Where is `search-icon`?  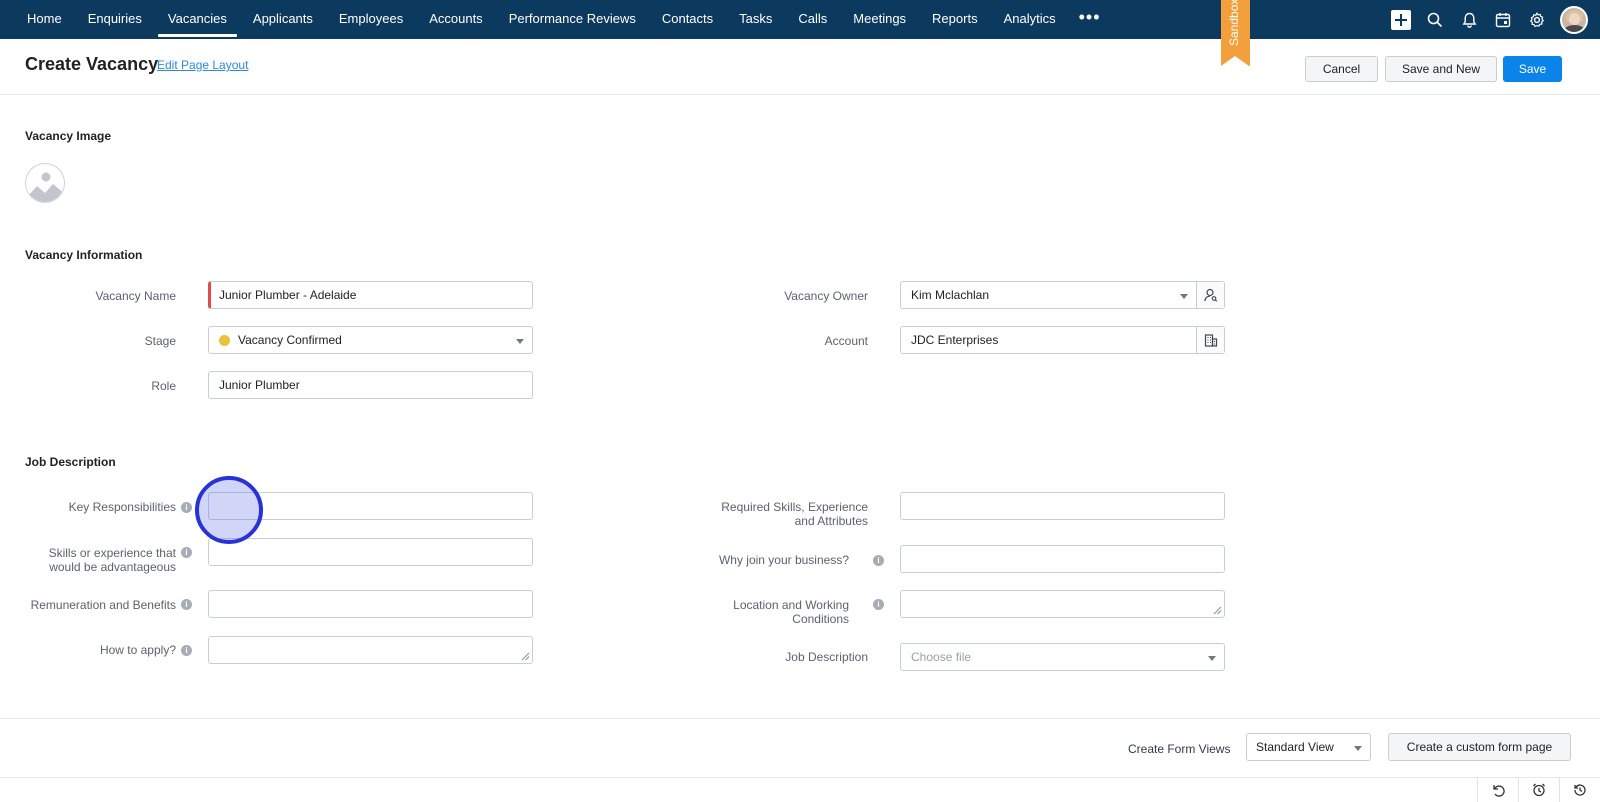
search-icon is located at coordinates (1435, 19).